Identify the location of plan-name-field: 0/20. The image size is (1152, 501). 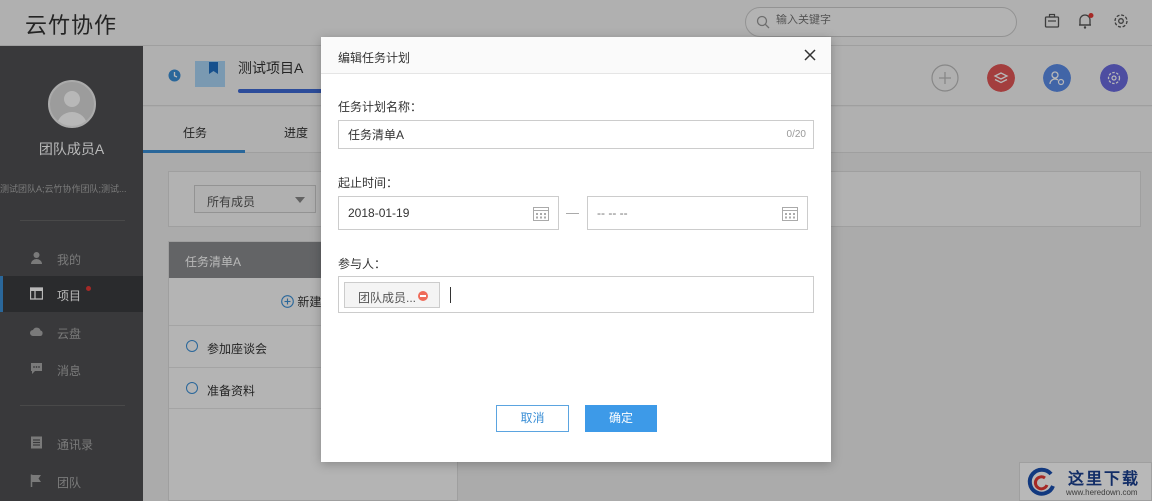
(576, 134).